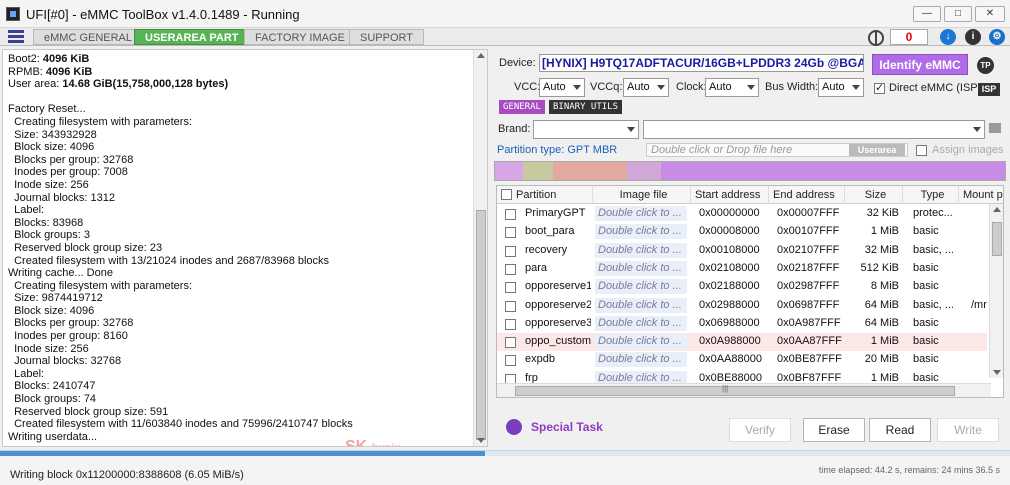 The height and width of the screenshot is (485, 1010). I want to click on close-button: ✕, so click(990, 14).